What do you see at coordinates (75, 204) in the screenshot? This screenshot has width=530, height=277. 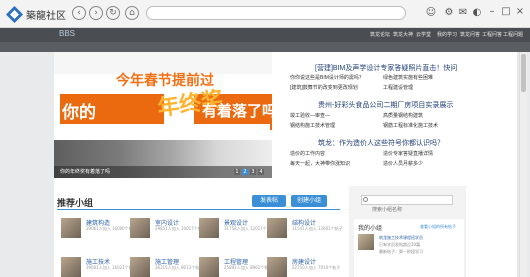 I see `groups-section-title: 推荐小组` at bounding box center [75, 204].